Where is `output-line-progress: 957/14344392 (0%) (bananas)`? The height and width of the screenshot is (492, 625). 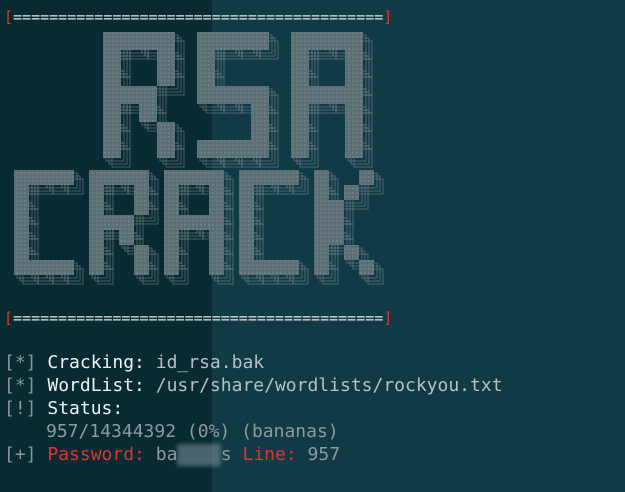 output-line-progress: 957/14344392 (0%) (bananas) is located at coordinates (192, 431).